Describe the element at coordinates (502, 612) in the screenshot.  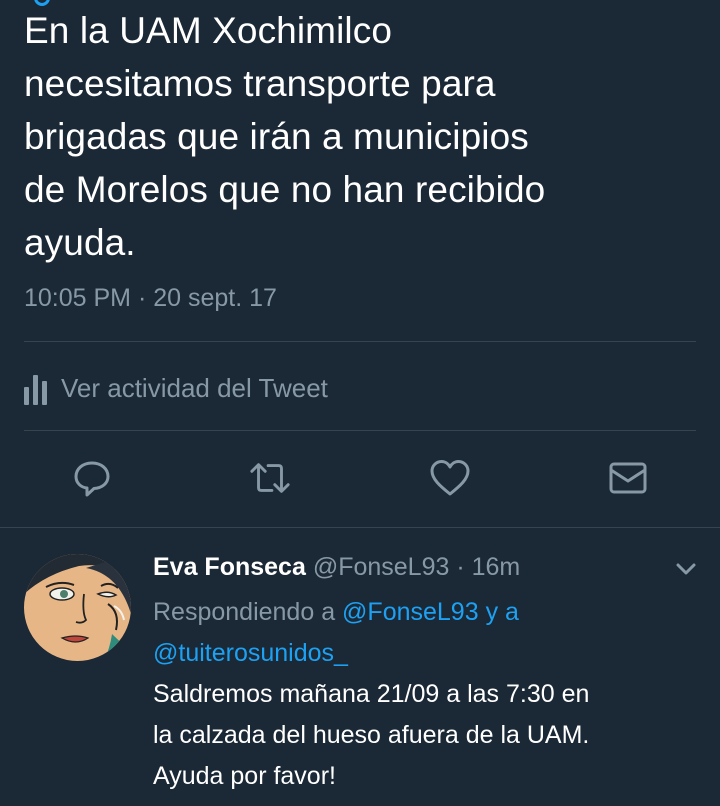
I see `replying-to-and: y a` at that location.